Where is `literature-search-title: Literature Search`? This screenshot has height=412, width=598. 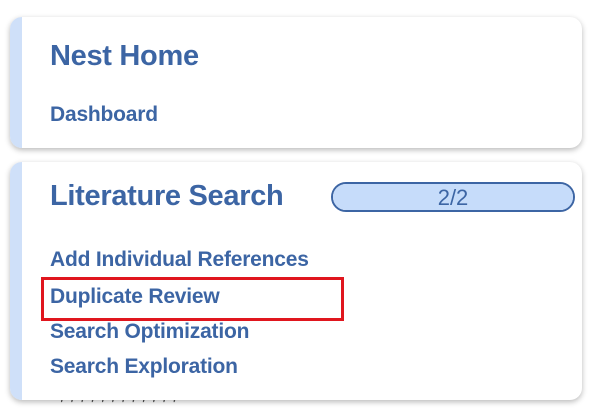
literature-search-title: Literature Search is located at coordinates (167, 196).